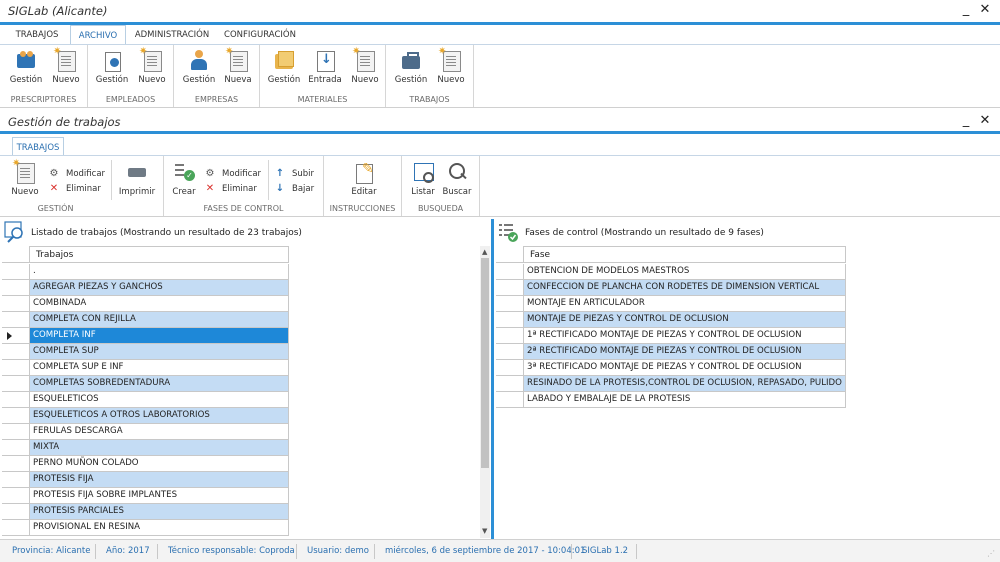 The height and width of the screenshot is (562, 1000). Describe the element at coordinates (325, 69) in the screenshot. I see `materiales-entrada-button: Entrada` at that location.